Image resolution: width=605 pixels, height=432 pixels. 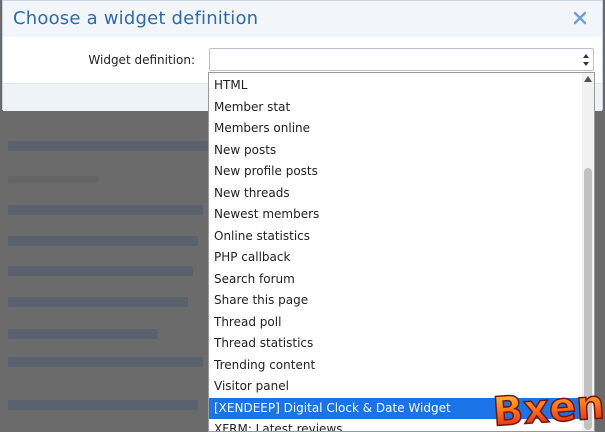 I want to click on dropdown-option: New posts, so click(x=395, y=150).